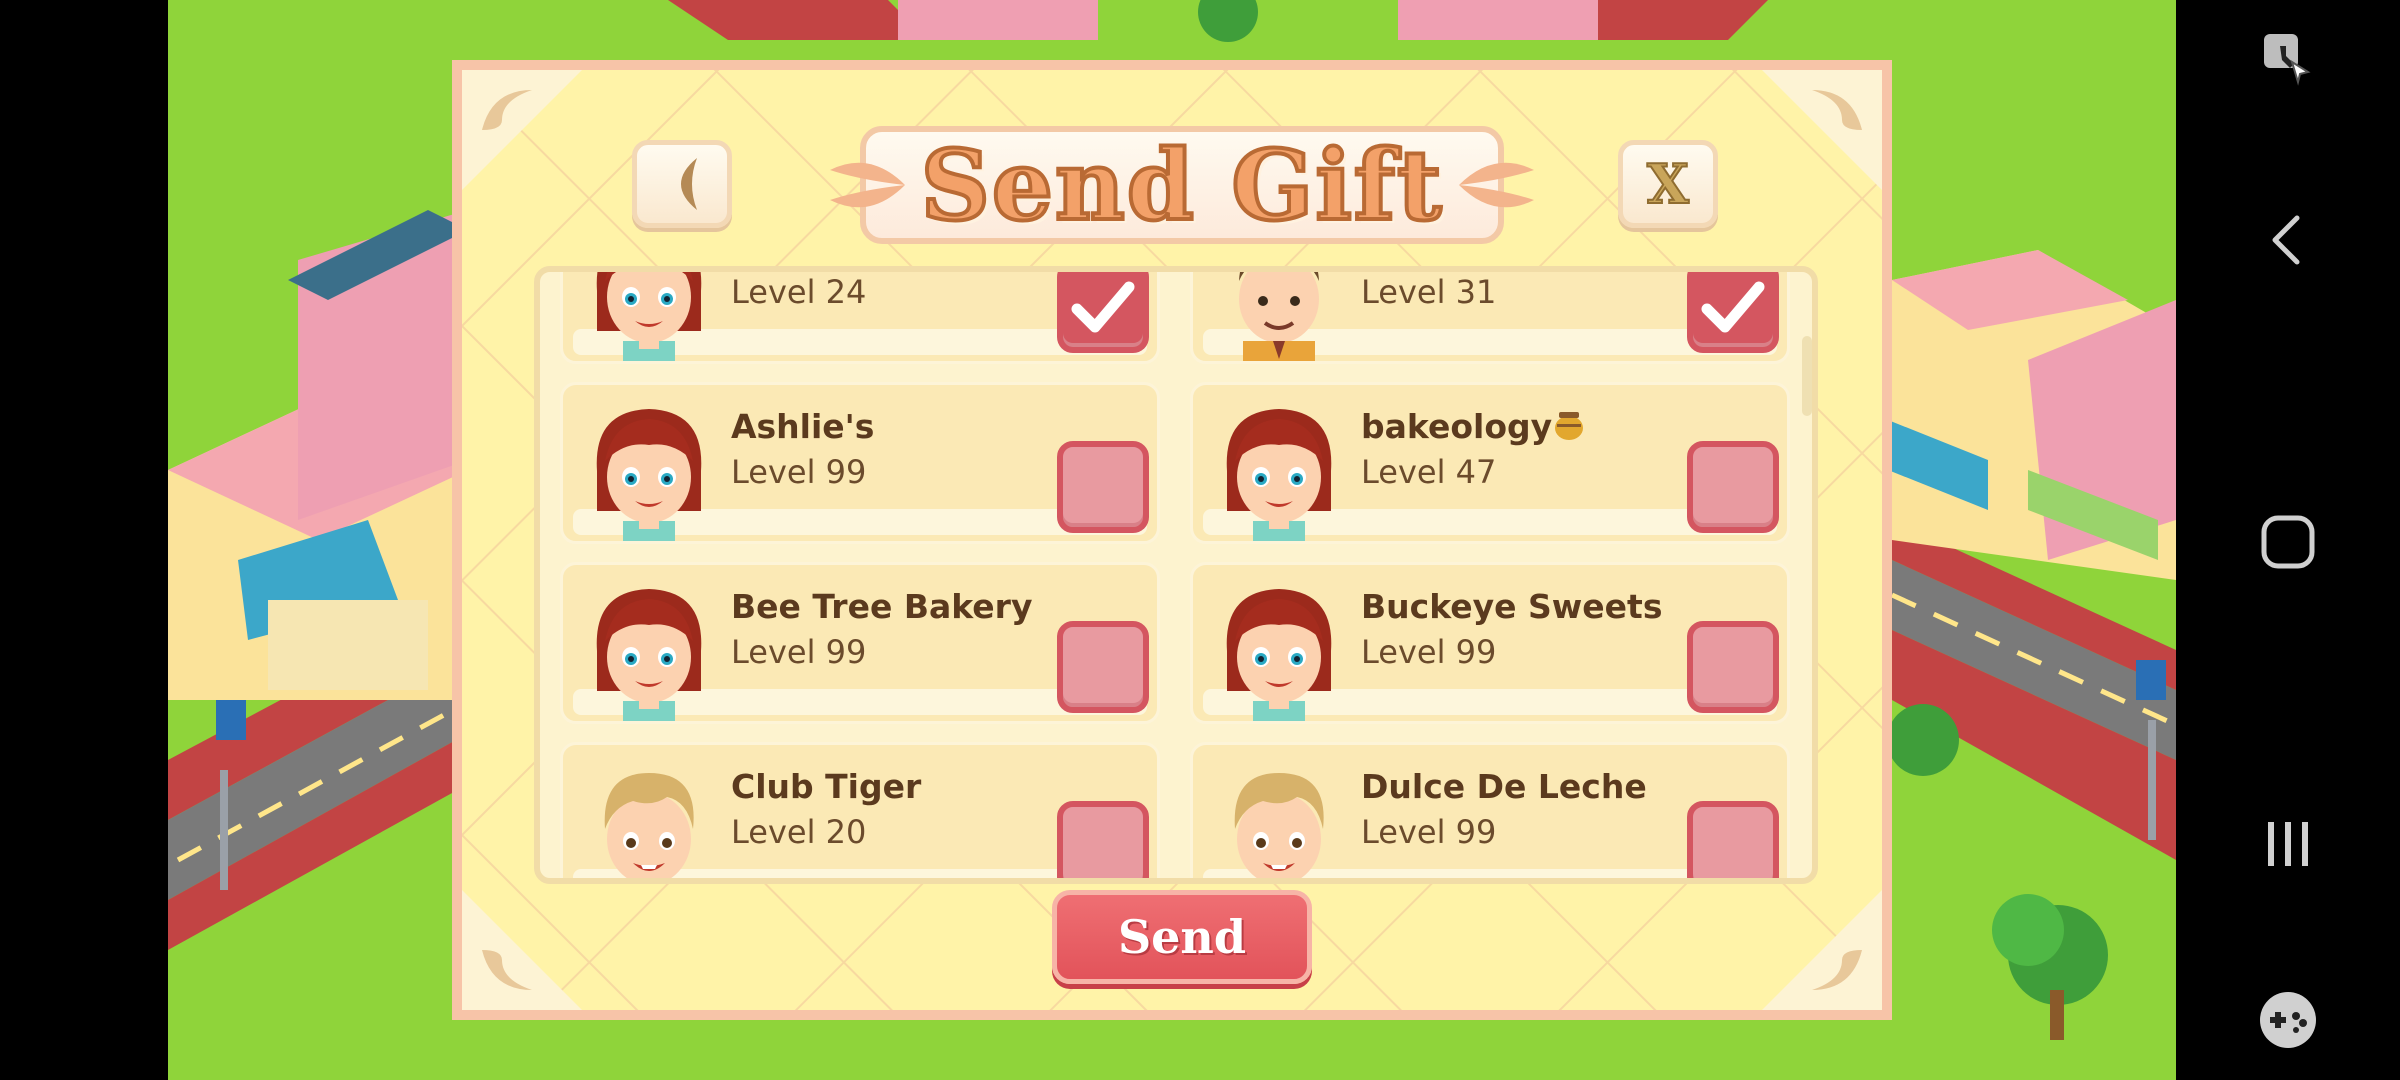 The image size is (2400, 1080). I want to click on friend-name: bakeology, so click(1473, 426).